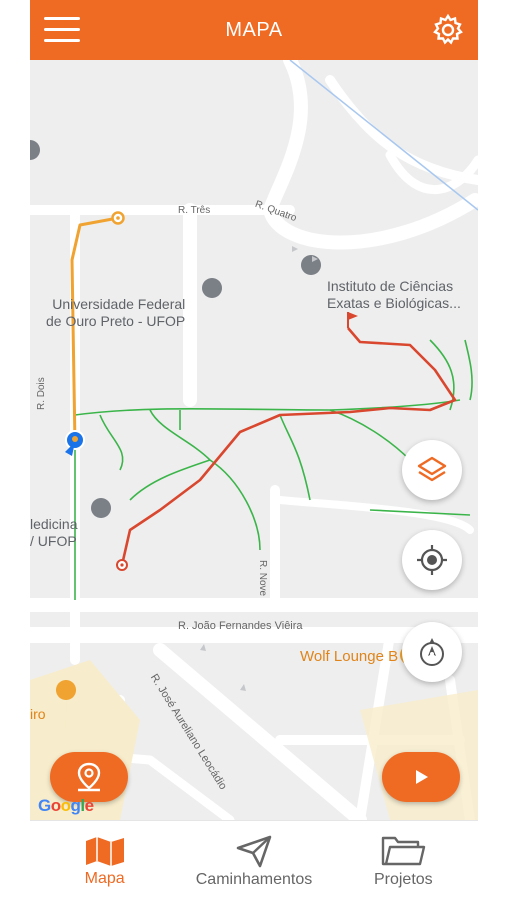  Describe the element at coordinates (62, 30) in the screenshot. I see `hamburger-menu-icon` at that location.